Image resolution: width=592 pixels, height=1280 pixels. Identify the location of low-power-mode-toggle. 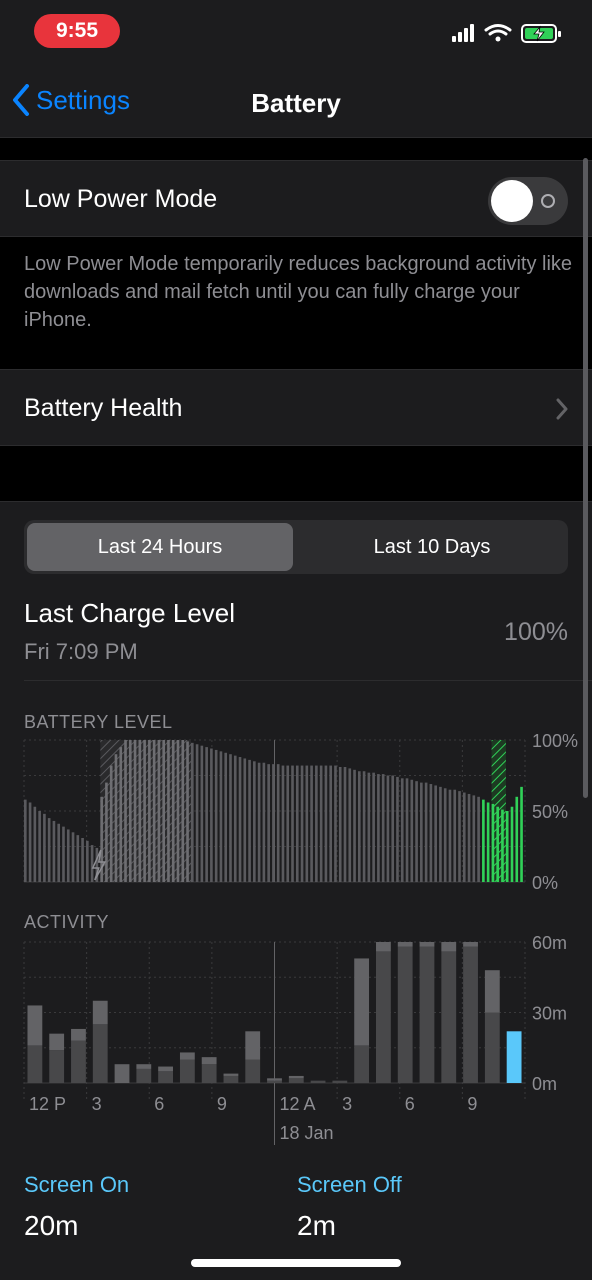
(528, 201).